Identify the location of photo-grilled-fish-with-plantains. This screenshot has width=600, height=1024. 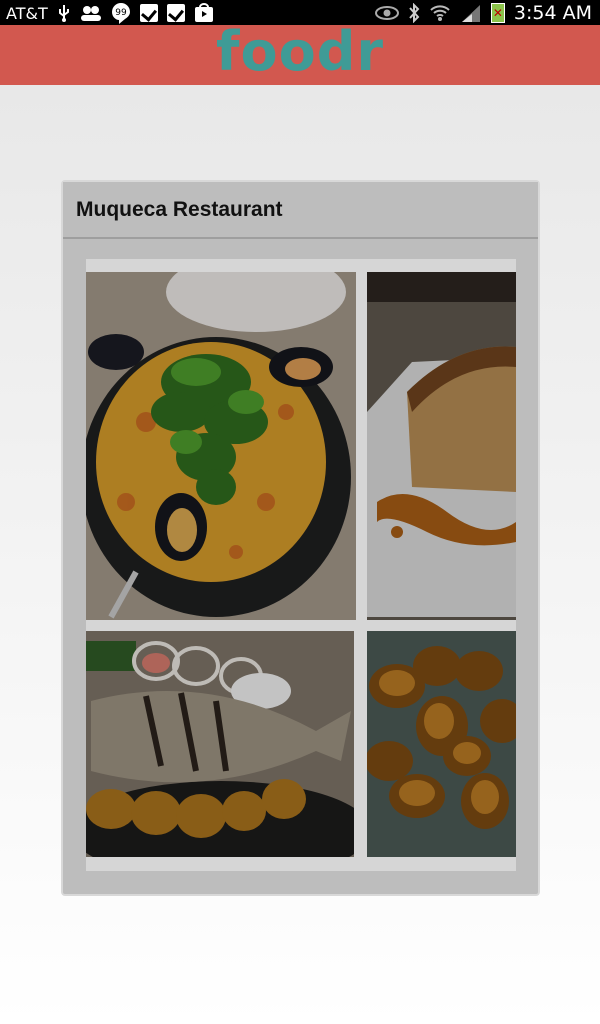
(220, 744).